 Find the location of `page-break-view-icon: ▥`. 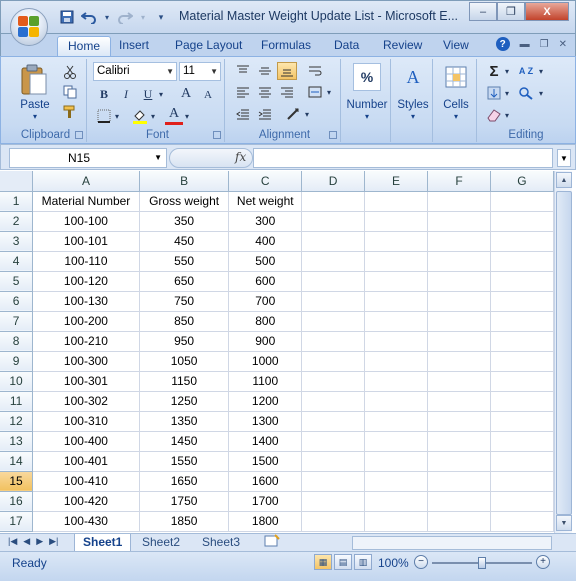

page-break-view-icon: ▥ is located at coordinates (363, 562).